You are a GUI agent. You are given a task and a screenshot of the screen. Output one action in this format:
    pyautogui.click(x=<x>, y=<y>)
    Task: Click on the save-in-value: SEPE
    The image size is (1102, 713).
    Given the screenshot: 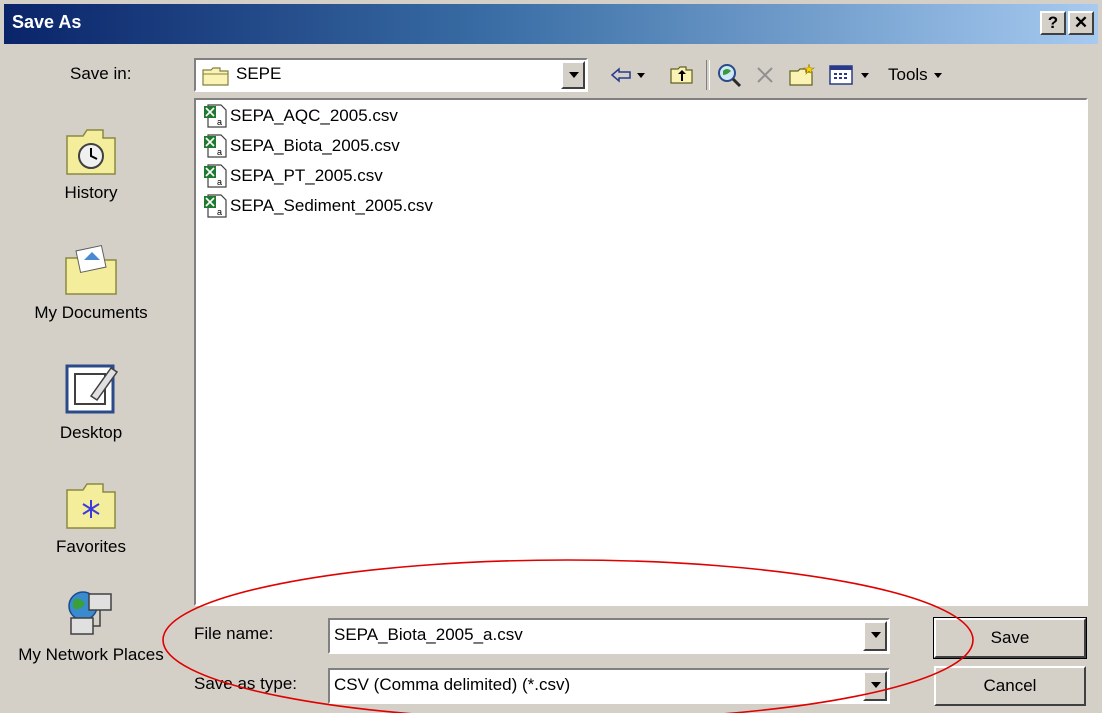 What is the action you would take?
    pyautogui.click(x=259, y=73)
    